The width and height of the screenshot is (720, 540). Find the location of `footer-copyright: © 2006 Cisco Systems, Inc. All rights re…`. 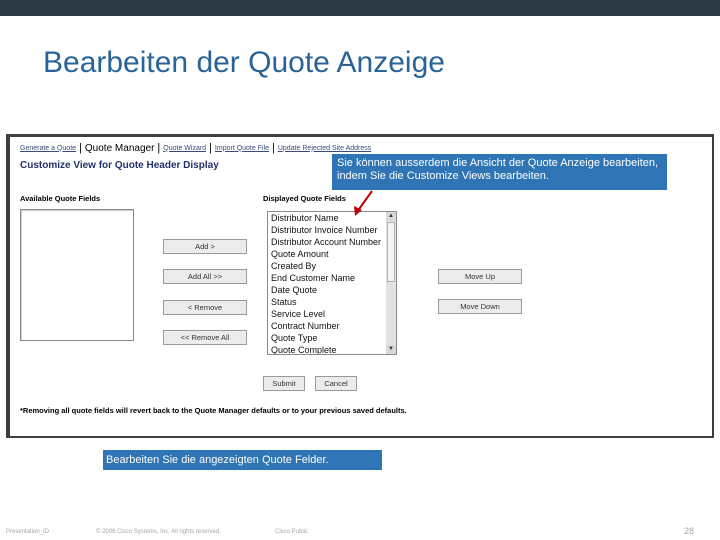

footer-copyright: © 2006 Cisco Systems, Inc. All rights re… is located at coordinates (158, 532).